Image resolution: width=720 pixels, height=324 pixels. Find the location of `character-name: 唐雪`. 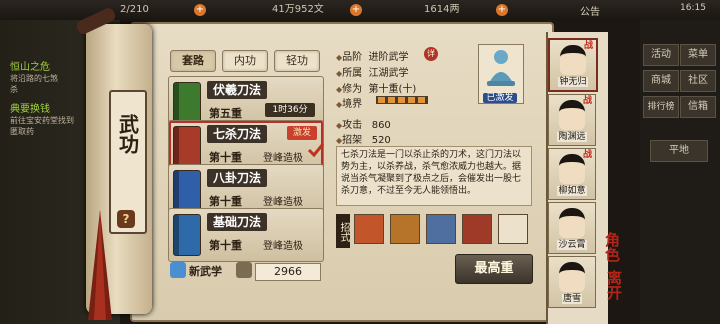

character-name: 唐雪 is located at coordinates (571, 299).